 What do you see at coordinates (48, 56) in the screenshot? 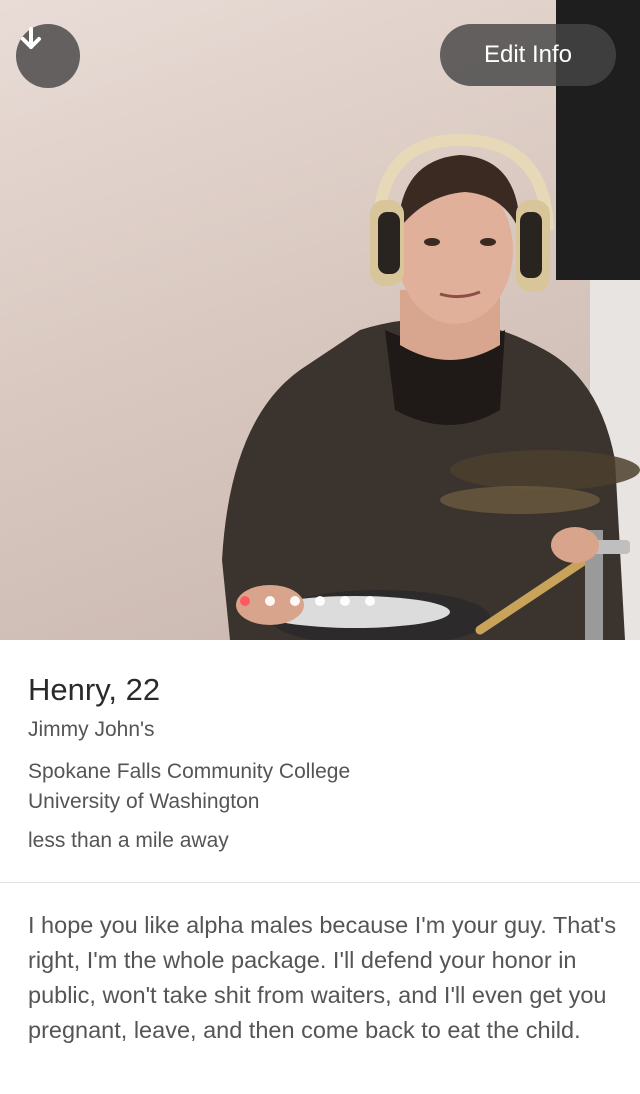
I see `download-button` at bounding box center [48, 56].